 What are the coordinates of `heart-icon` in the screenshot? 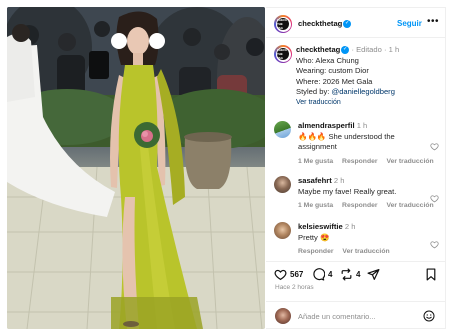 It's located at (280, 275).